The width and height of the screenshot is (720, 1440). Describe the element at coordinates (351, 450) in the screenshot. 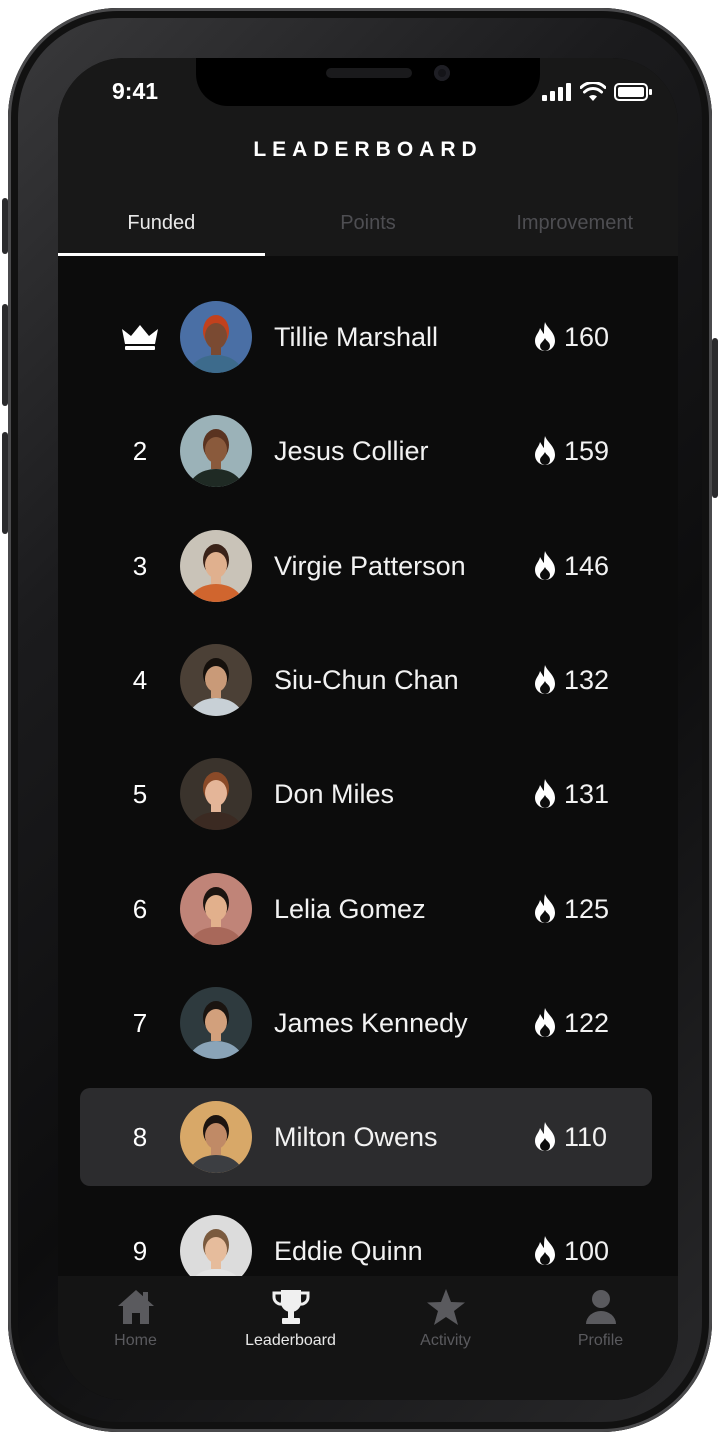

I see `player-name: Jesus Collier` at that location.